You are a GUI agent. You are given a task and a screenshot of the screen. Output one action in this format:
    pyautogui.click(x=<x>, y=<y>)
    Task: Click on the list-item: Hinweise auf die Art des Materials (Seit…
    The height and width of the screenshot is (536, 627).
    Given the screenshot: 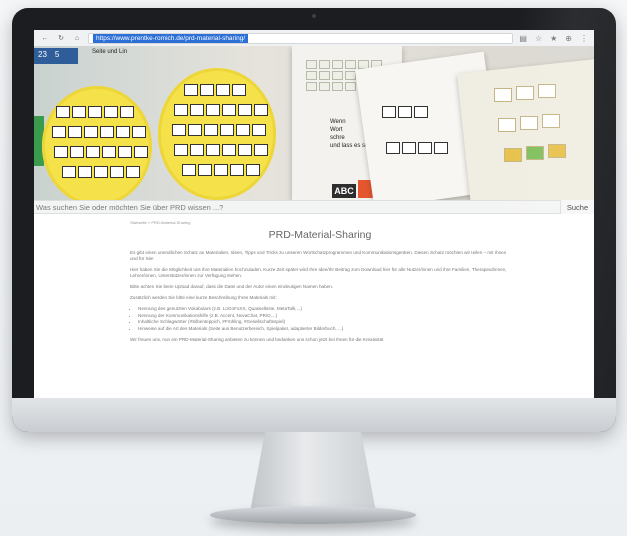 What is the action you would take?
    pyautogui.click(x=324, y=329)
    